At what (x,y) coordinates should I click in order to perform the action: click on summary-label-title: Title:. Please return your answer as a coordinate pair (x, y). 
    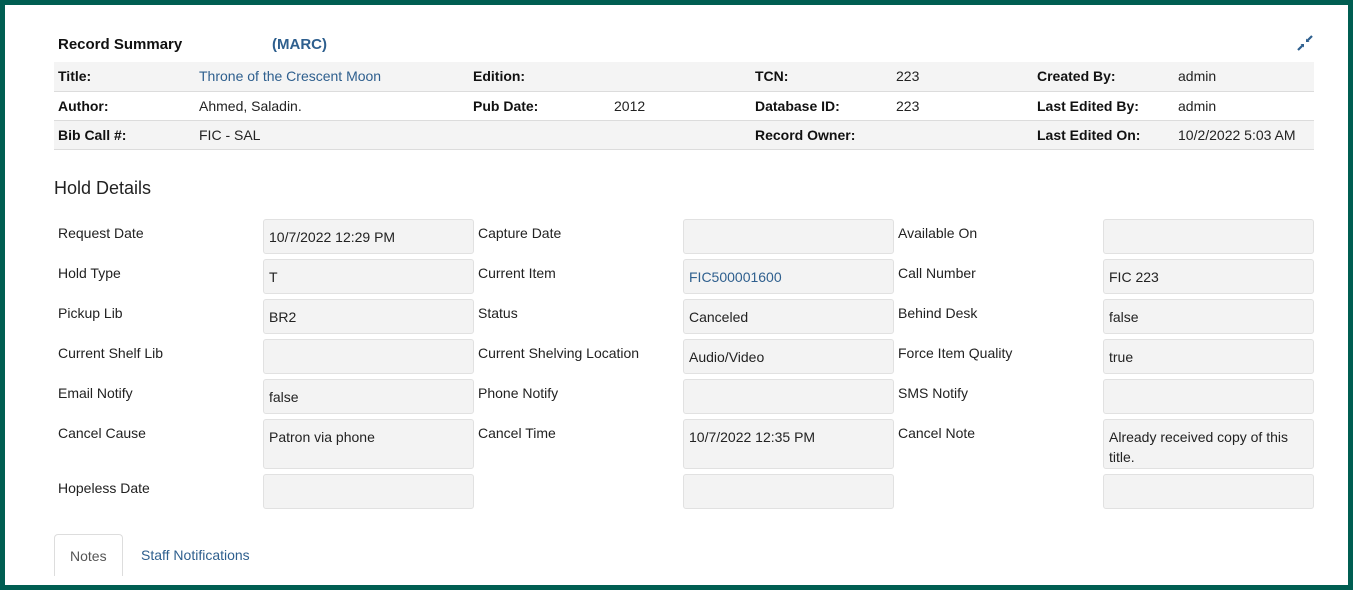
    Looking at the image, I should click on (124, 77).